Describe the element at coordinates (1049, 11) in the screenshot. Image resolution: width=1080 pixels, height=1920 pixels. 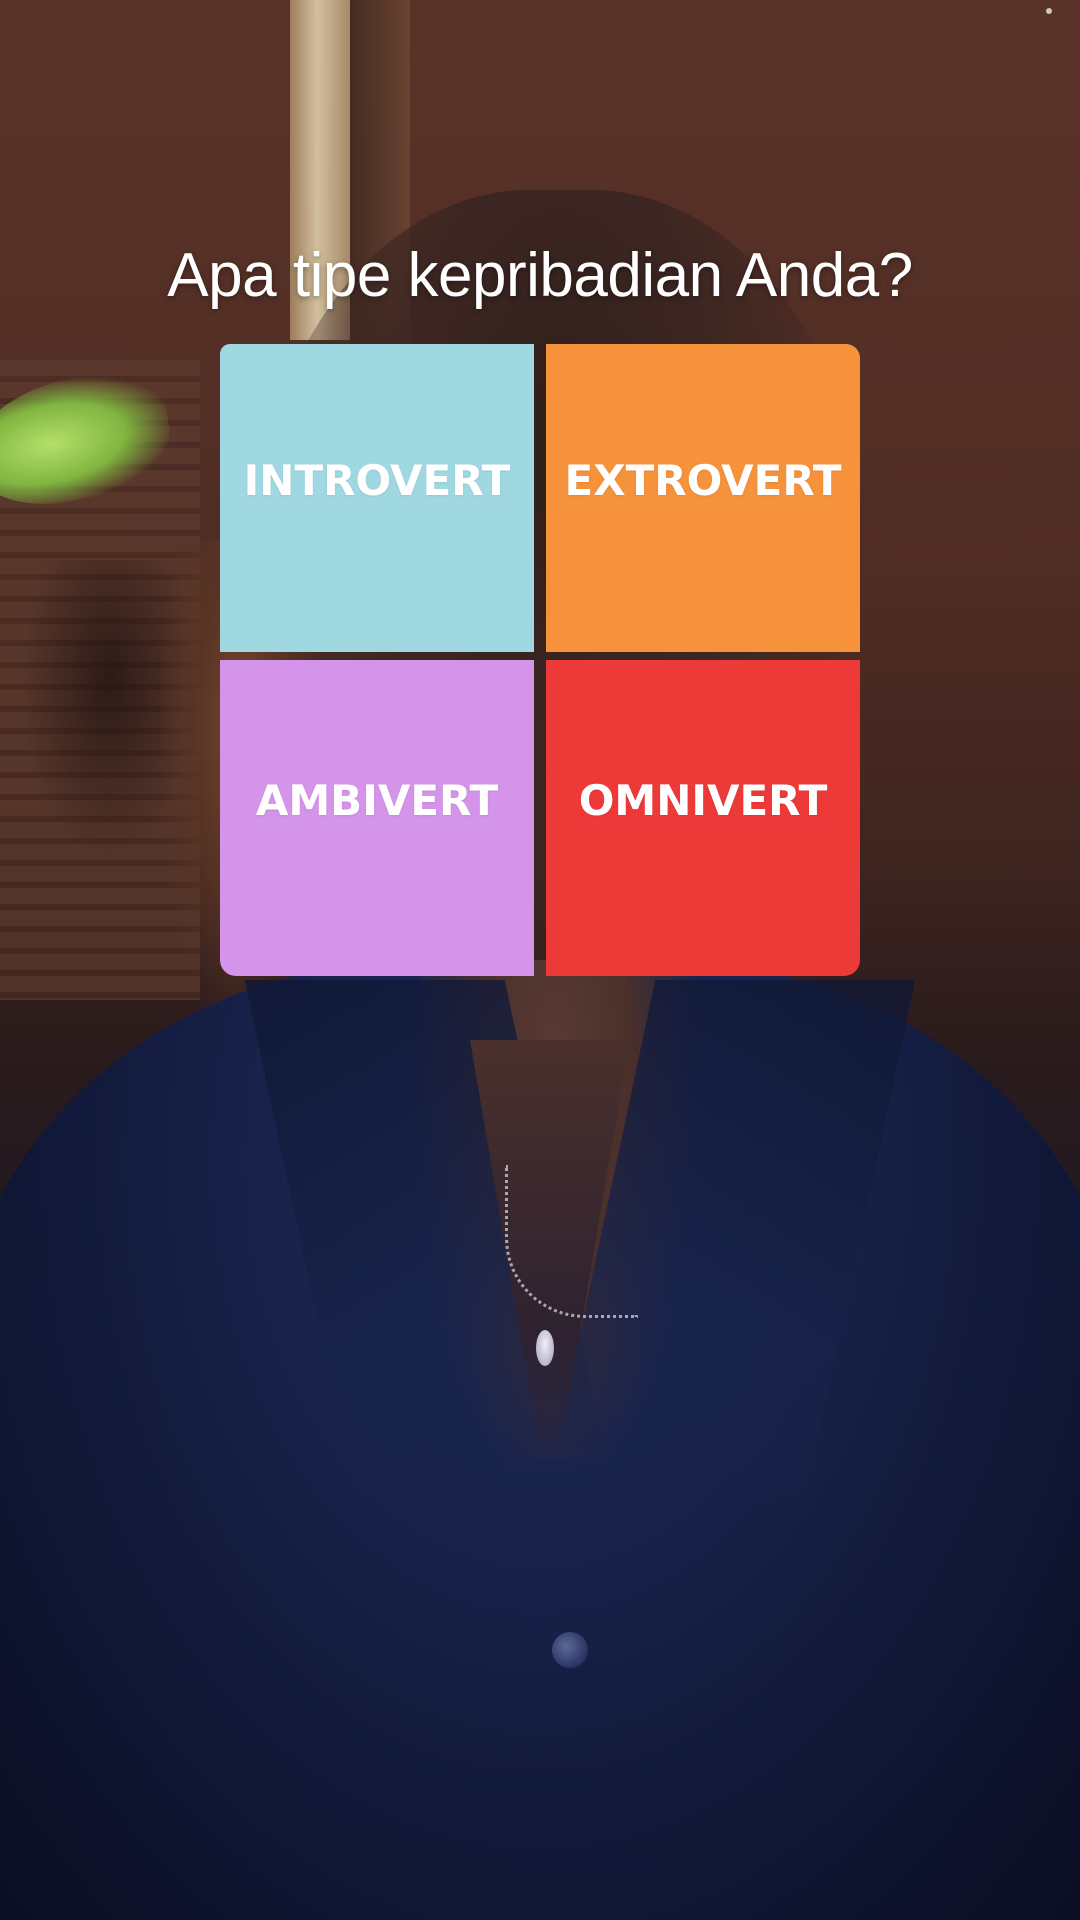
I see `indicator-dot` at that location.